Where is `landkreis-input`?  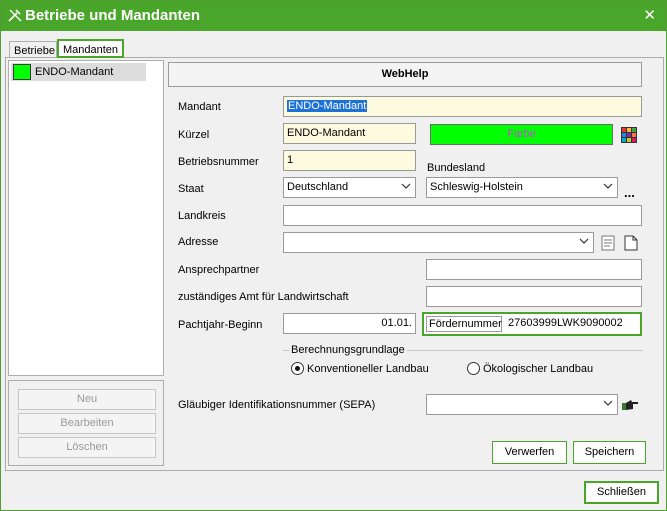
landkreis-input is located at coordinates (462, 215).